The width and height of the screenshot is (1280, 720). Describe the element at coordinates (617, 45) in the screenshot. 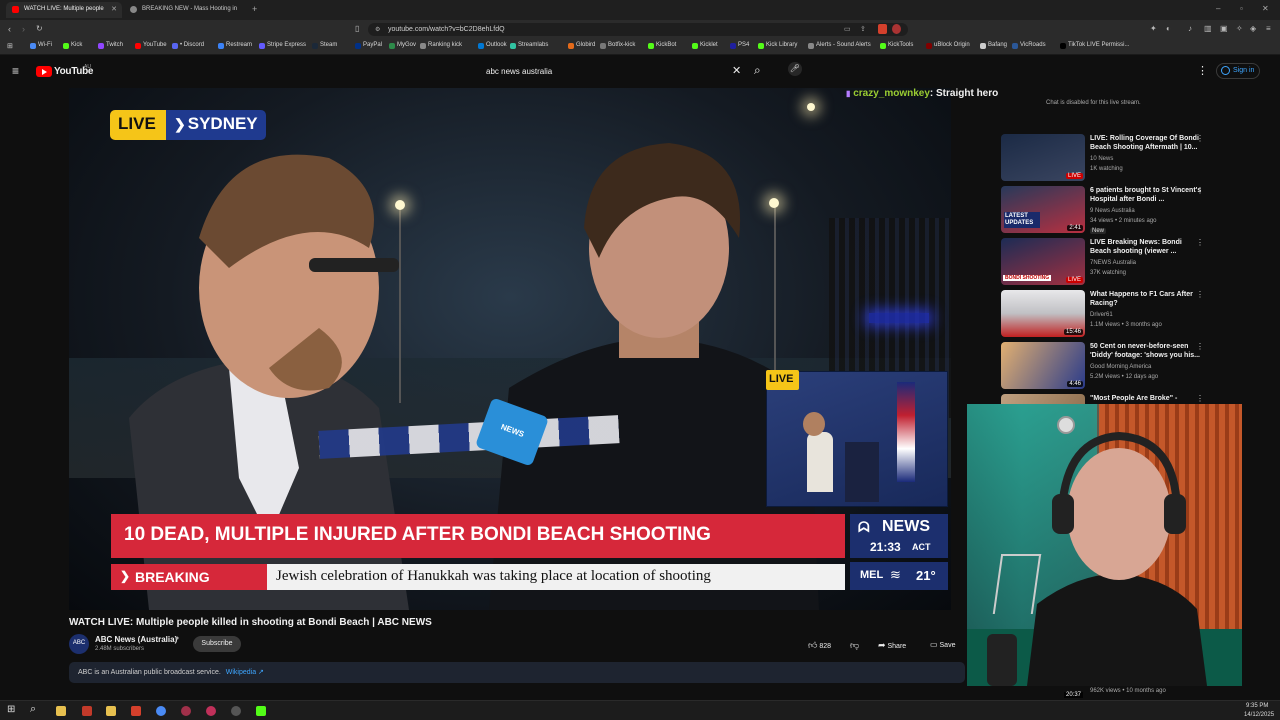

I see `bookmark-item: Botfix-kick` at that location.